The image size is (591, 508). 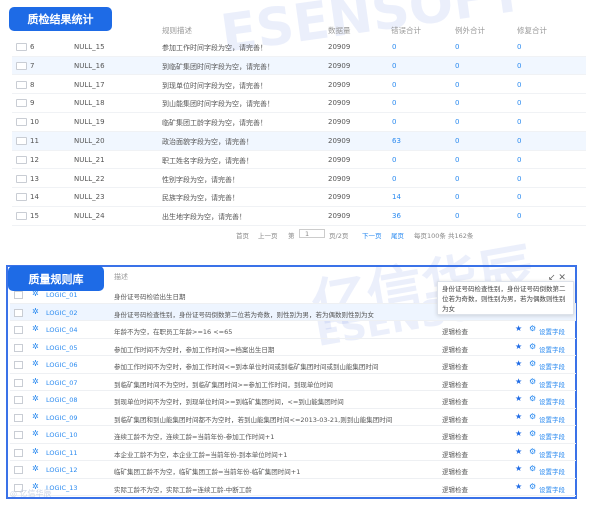 What do you see at coordinates (62, 383) in the screenshot?
I see `rule-code: LOGIC_07` at bounding box center [62, 383].